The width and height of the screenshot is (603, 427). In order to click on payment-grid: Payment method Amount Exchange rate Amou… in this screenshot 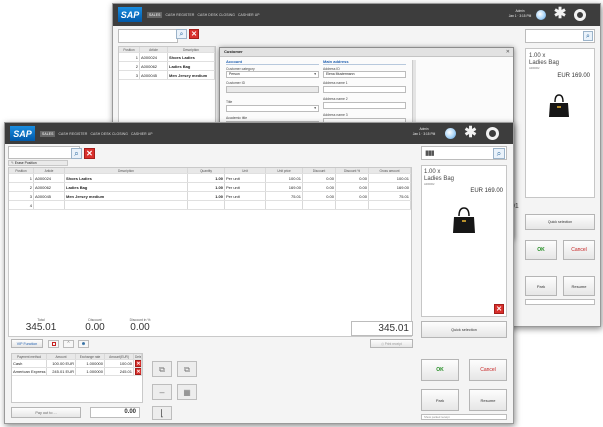, I will do `click(77, 378)`.